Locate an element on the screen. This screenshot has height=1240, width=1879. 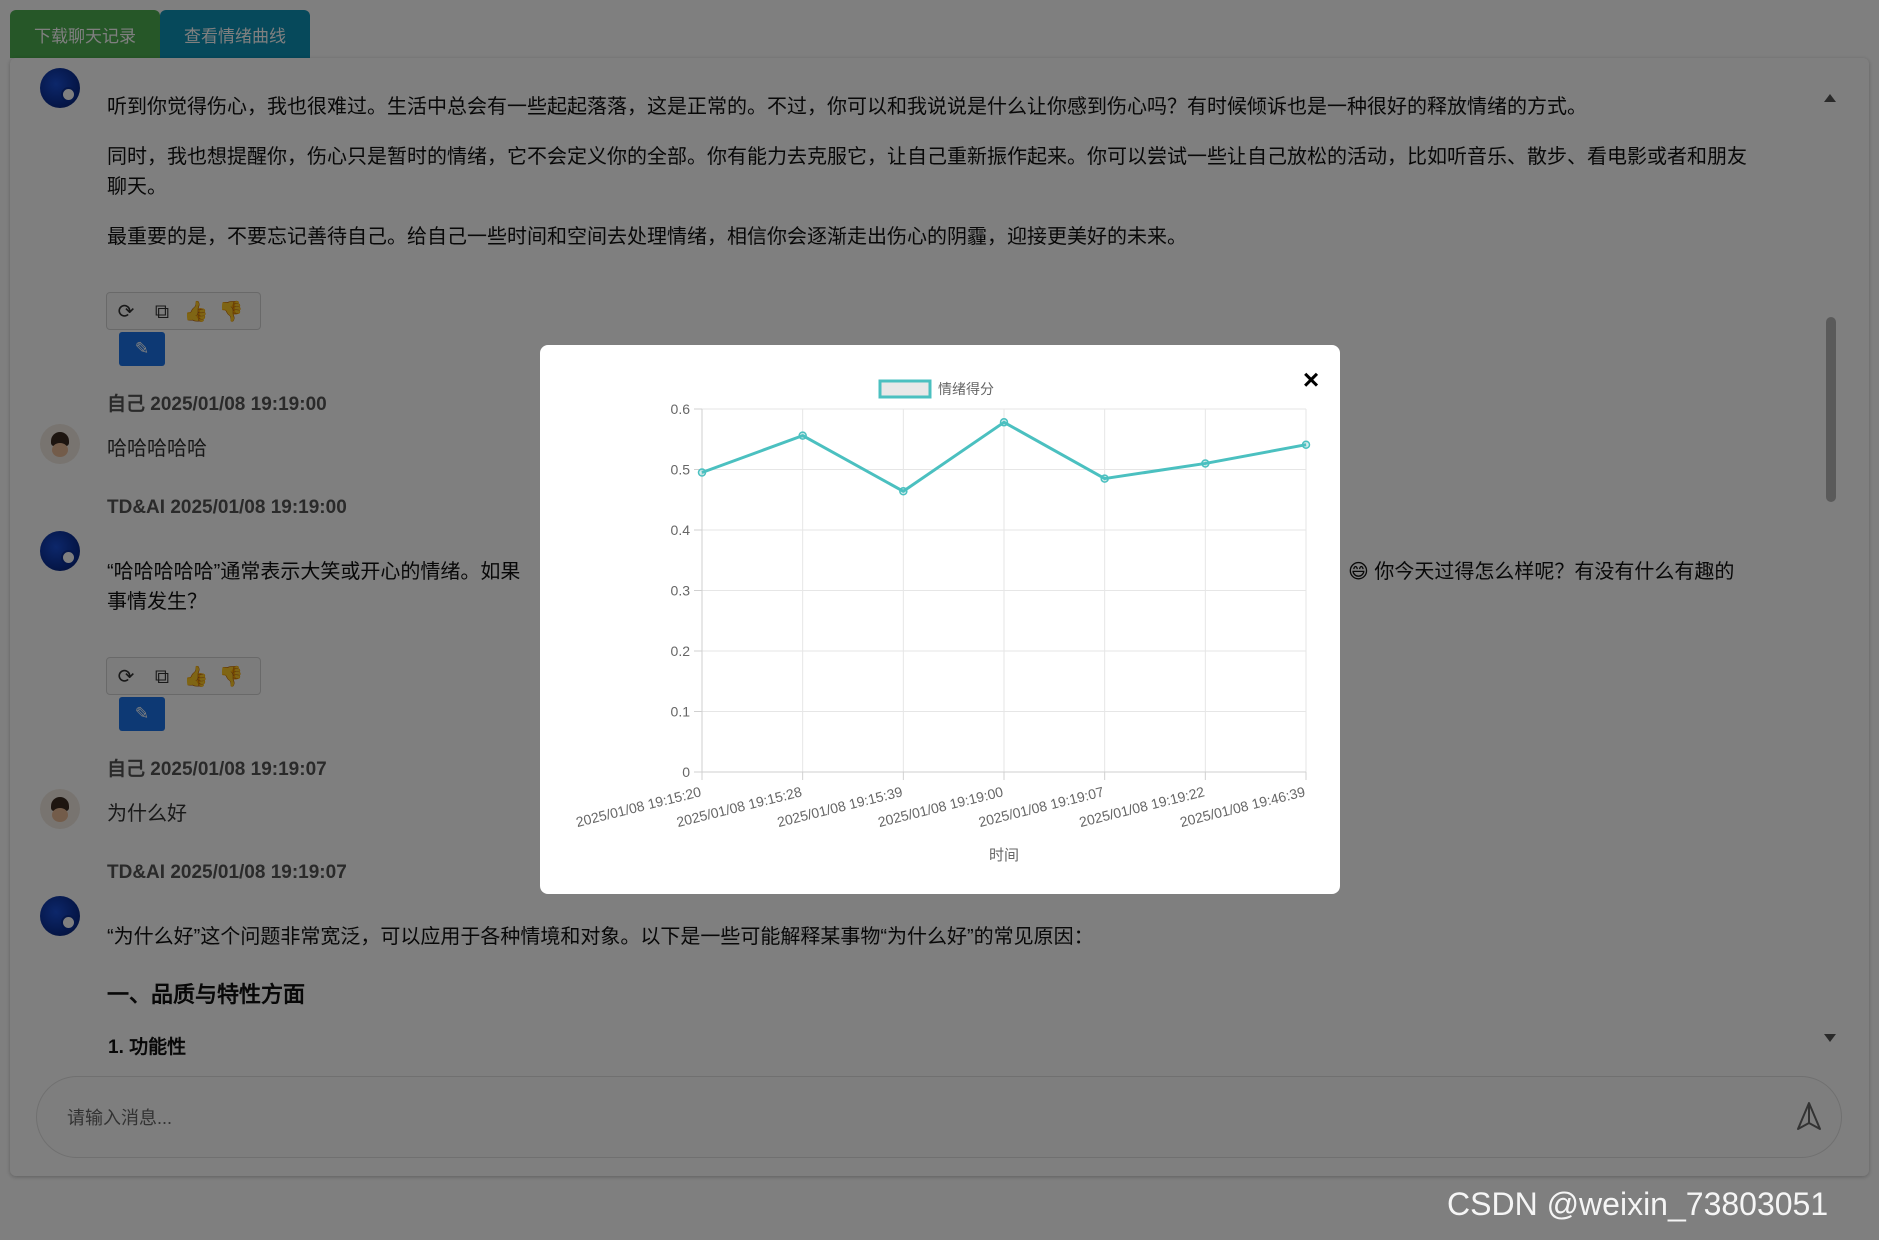
y-tick-label: 0.2 is located at coordinates (681, 651).